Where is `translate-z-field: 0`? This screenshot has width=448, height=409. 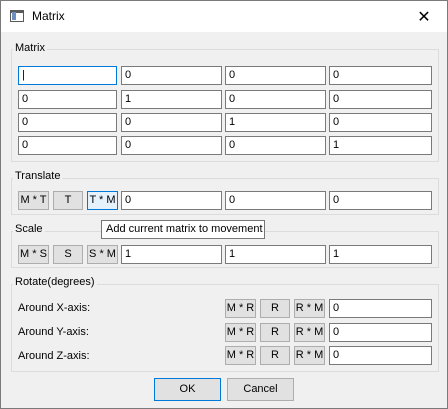
translate-z-field: 0 is located at coordinates (380, 200).